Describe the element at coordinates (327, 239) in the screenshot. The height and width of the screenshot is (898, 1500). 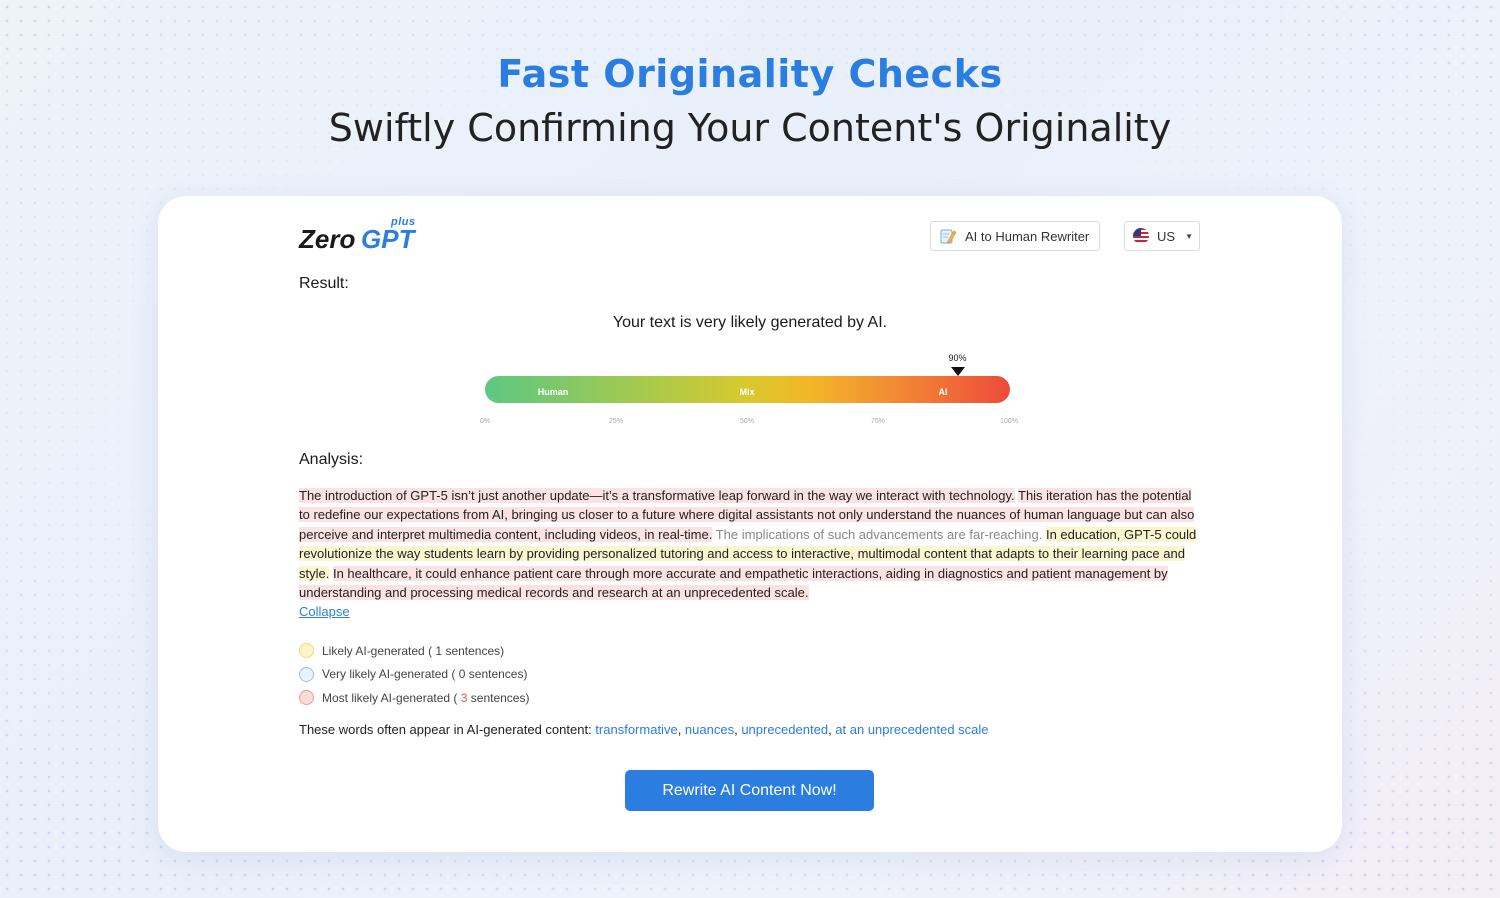
I see `logo-zero-text: Zero` at that location.